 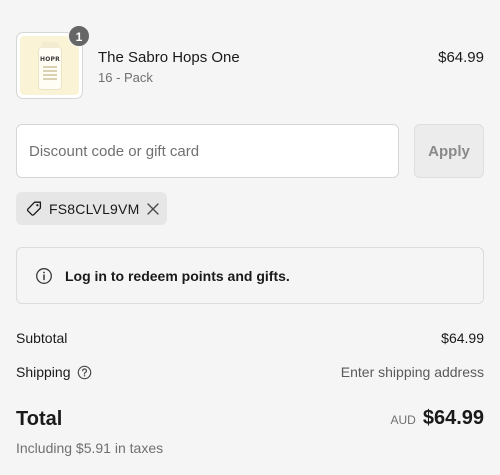 I want to click on applied-discount-tag: FS8CLVL9VM, so click(x=91, y=208).